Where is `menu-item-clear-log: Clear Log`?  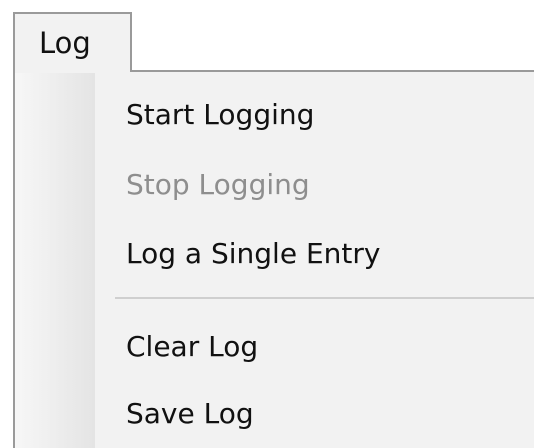
menu-item-clear-log: Clear Log is located at coordinates (192, 347).